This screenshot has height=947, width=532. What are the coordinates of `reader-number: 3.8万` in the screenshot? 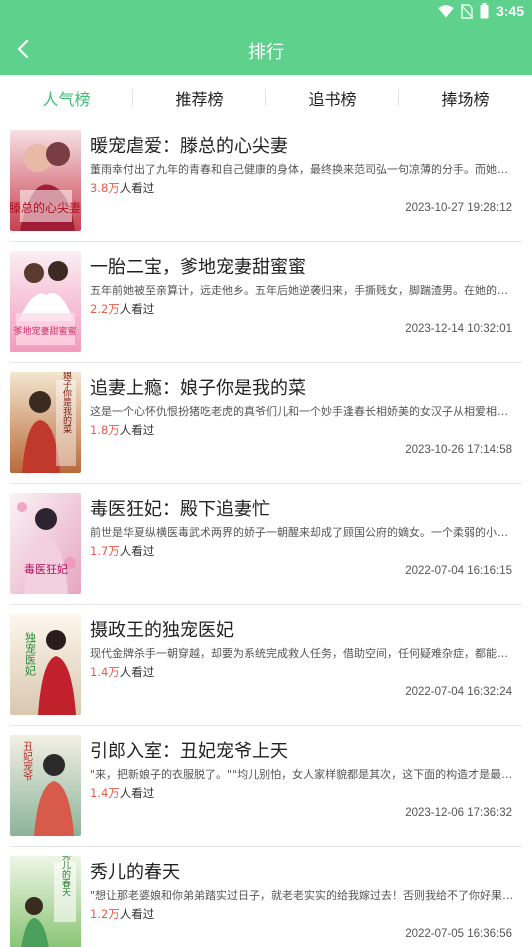 It's located at (105, 188).